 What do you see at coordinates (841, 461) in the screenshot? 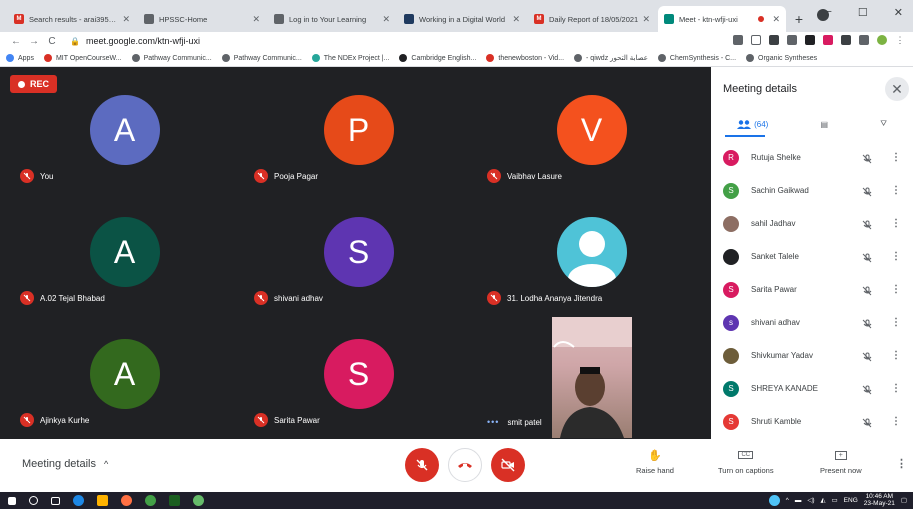
I see `present-now-button: + Present now` at bounding box center [841, 461].